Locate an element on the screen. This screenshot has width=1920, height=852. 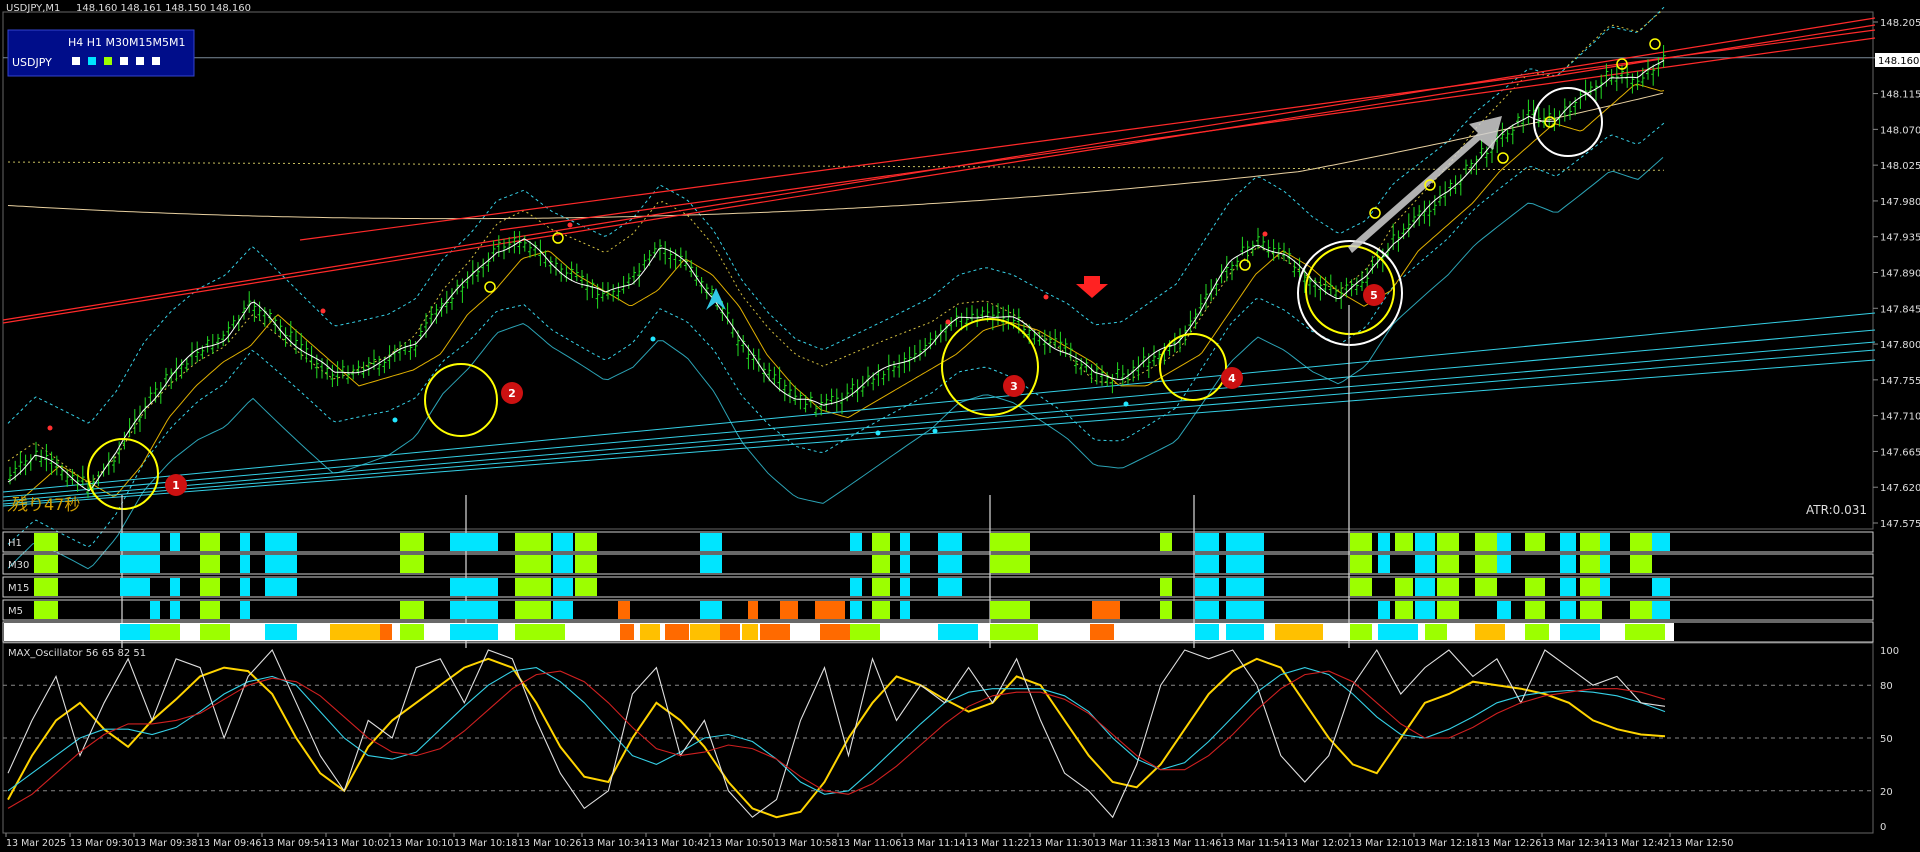
time-tick-label: 13 Mar 09:46 is located at coordinates (229, 843).